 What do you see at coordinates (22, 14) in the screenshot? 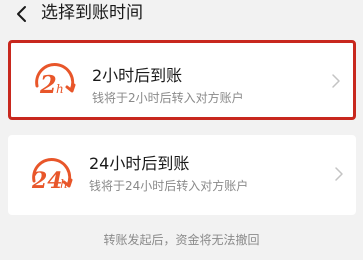
I see `back-chevron-icon` at bounding box center [22, 14].